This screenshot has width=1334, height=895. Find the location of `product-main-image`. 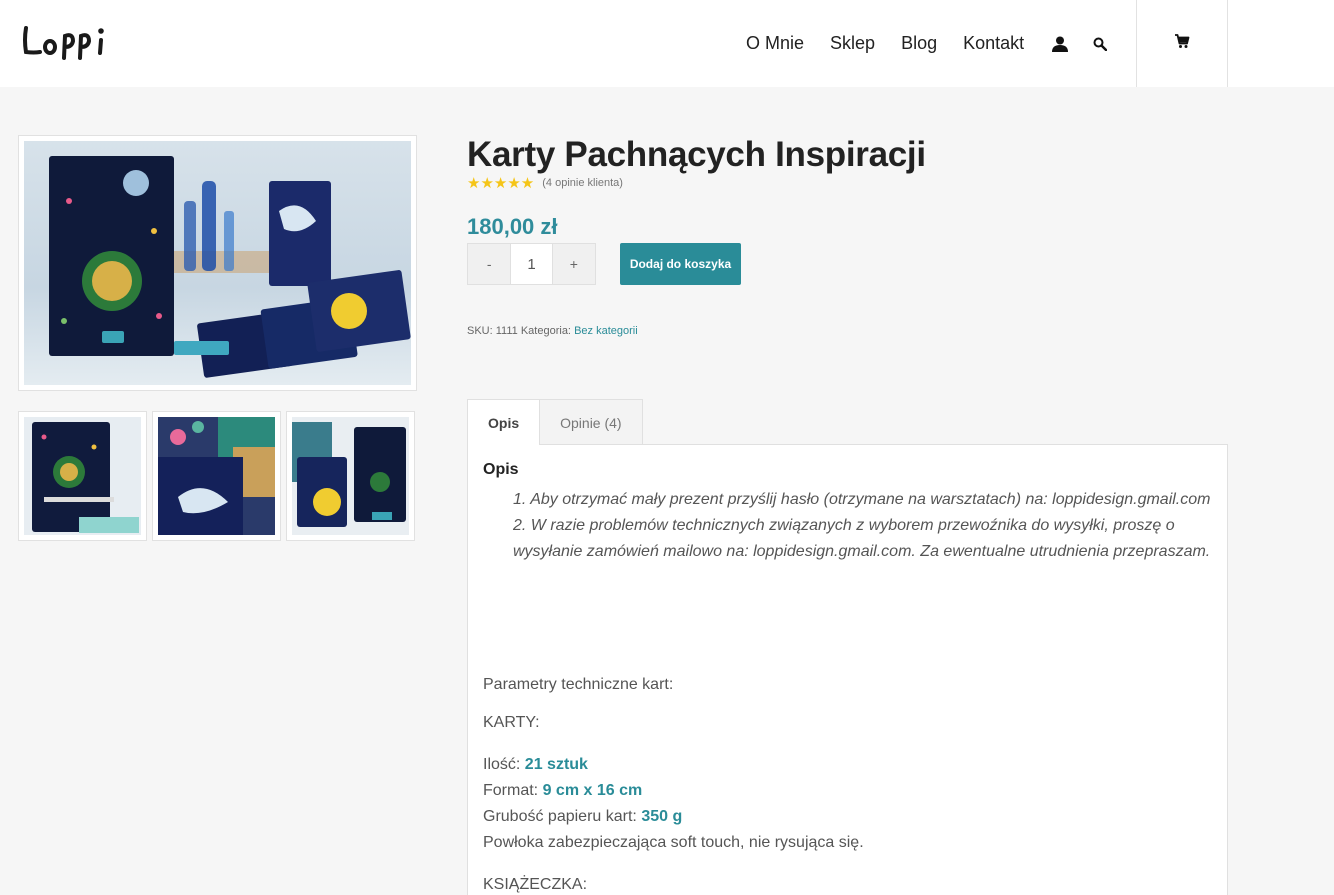

product-main-image is located at coordinates (217, 263).